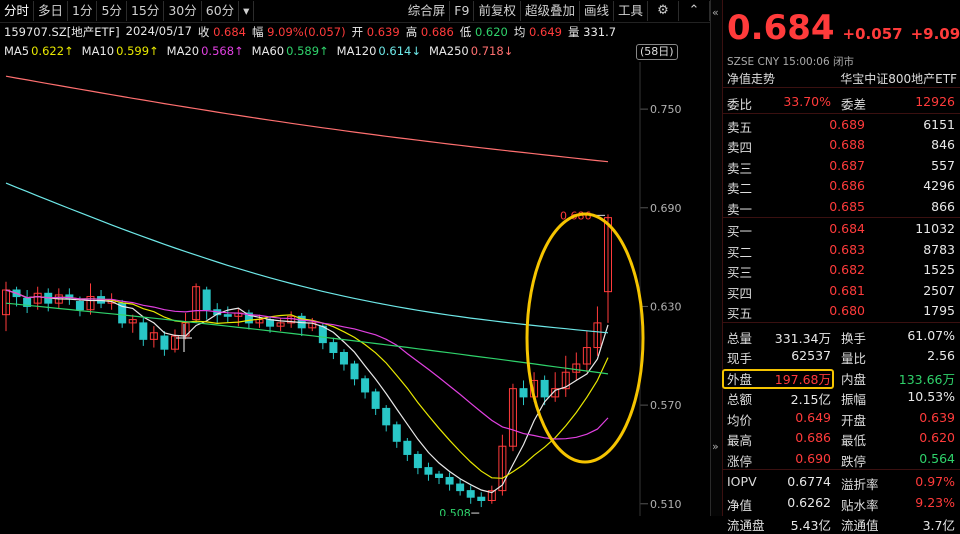 The height and width of the screenshot is (534, 960). What do you see at coordinates (158, 31) in the screenshot?
I see `date-label: 2024/05/17` at bounding box center [158, 31].